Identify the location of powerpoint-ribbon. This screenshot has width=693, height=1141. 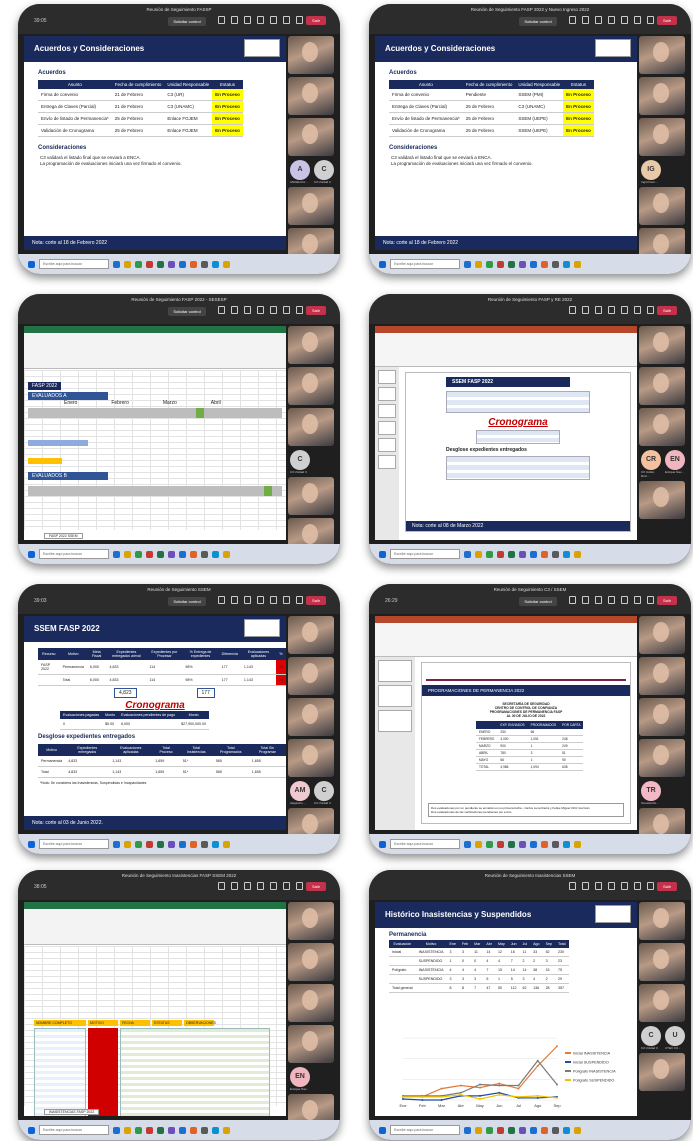
(506, 350).